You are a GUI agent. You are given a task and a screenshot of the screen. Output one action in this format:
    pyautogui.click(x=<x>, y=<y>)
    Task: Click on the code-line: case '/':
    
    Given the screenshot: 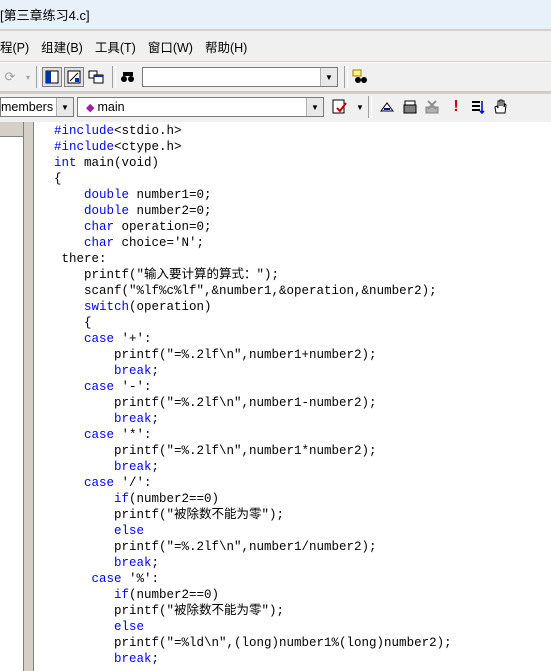 What is the action you would take?
    pyautogui.click(x=103, y=483)
    